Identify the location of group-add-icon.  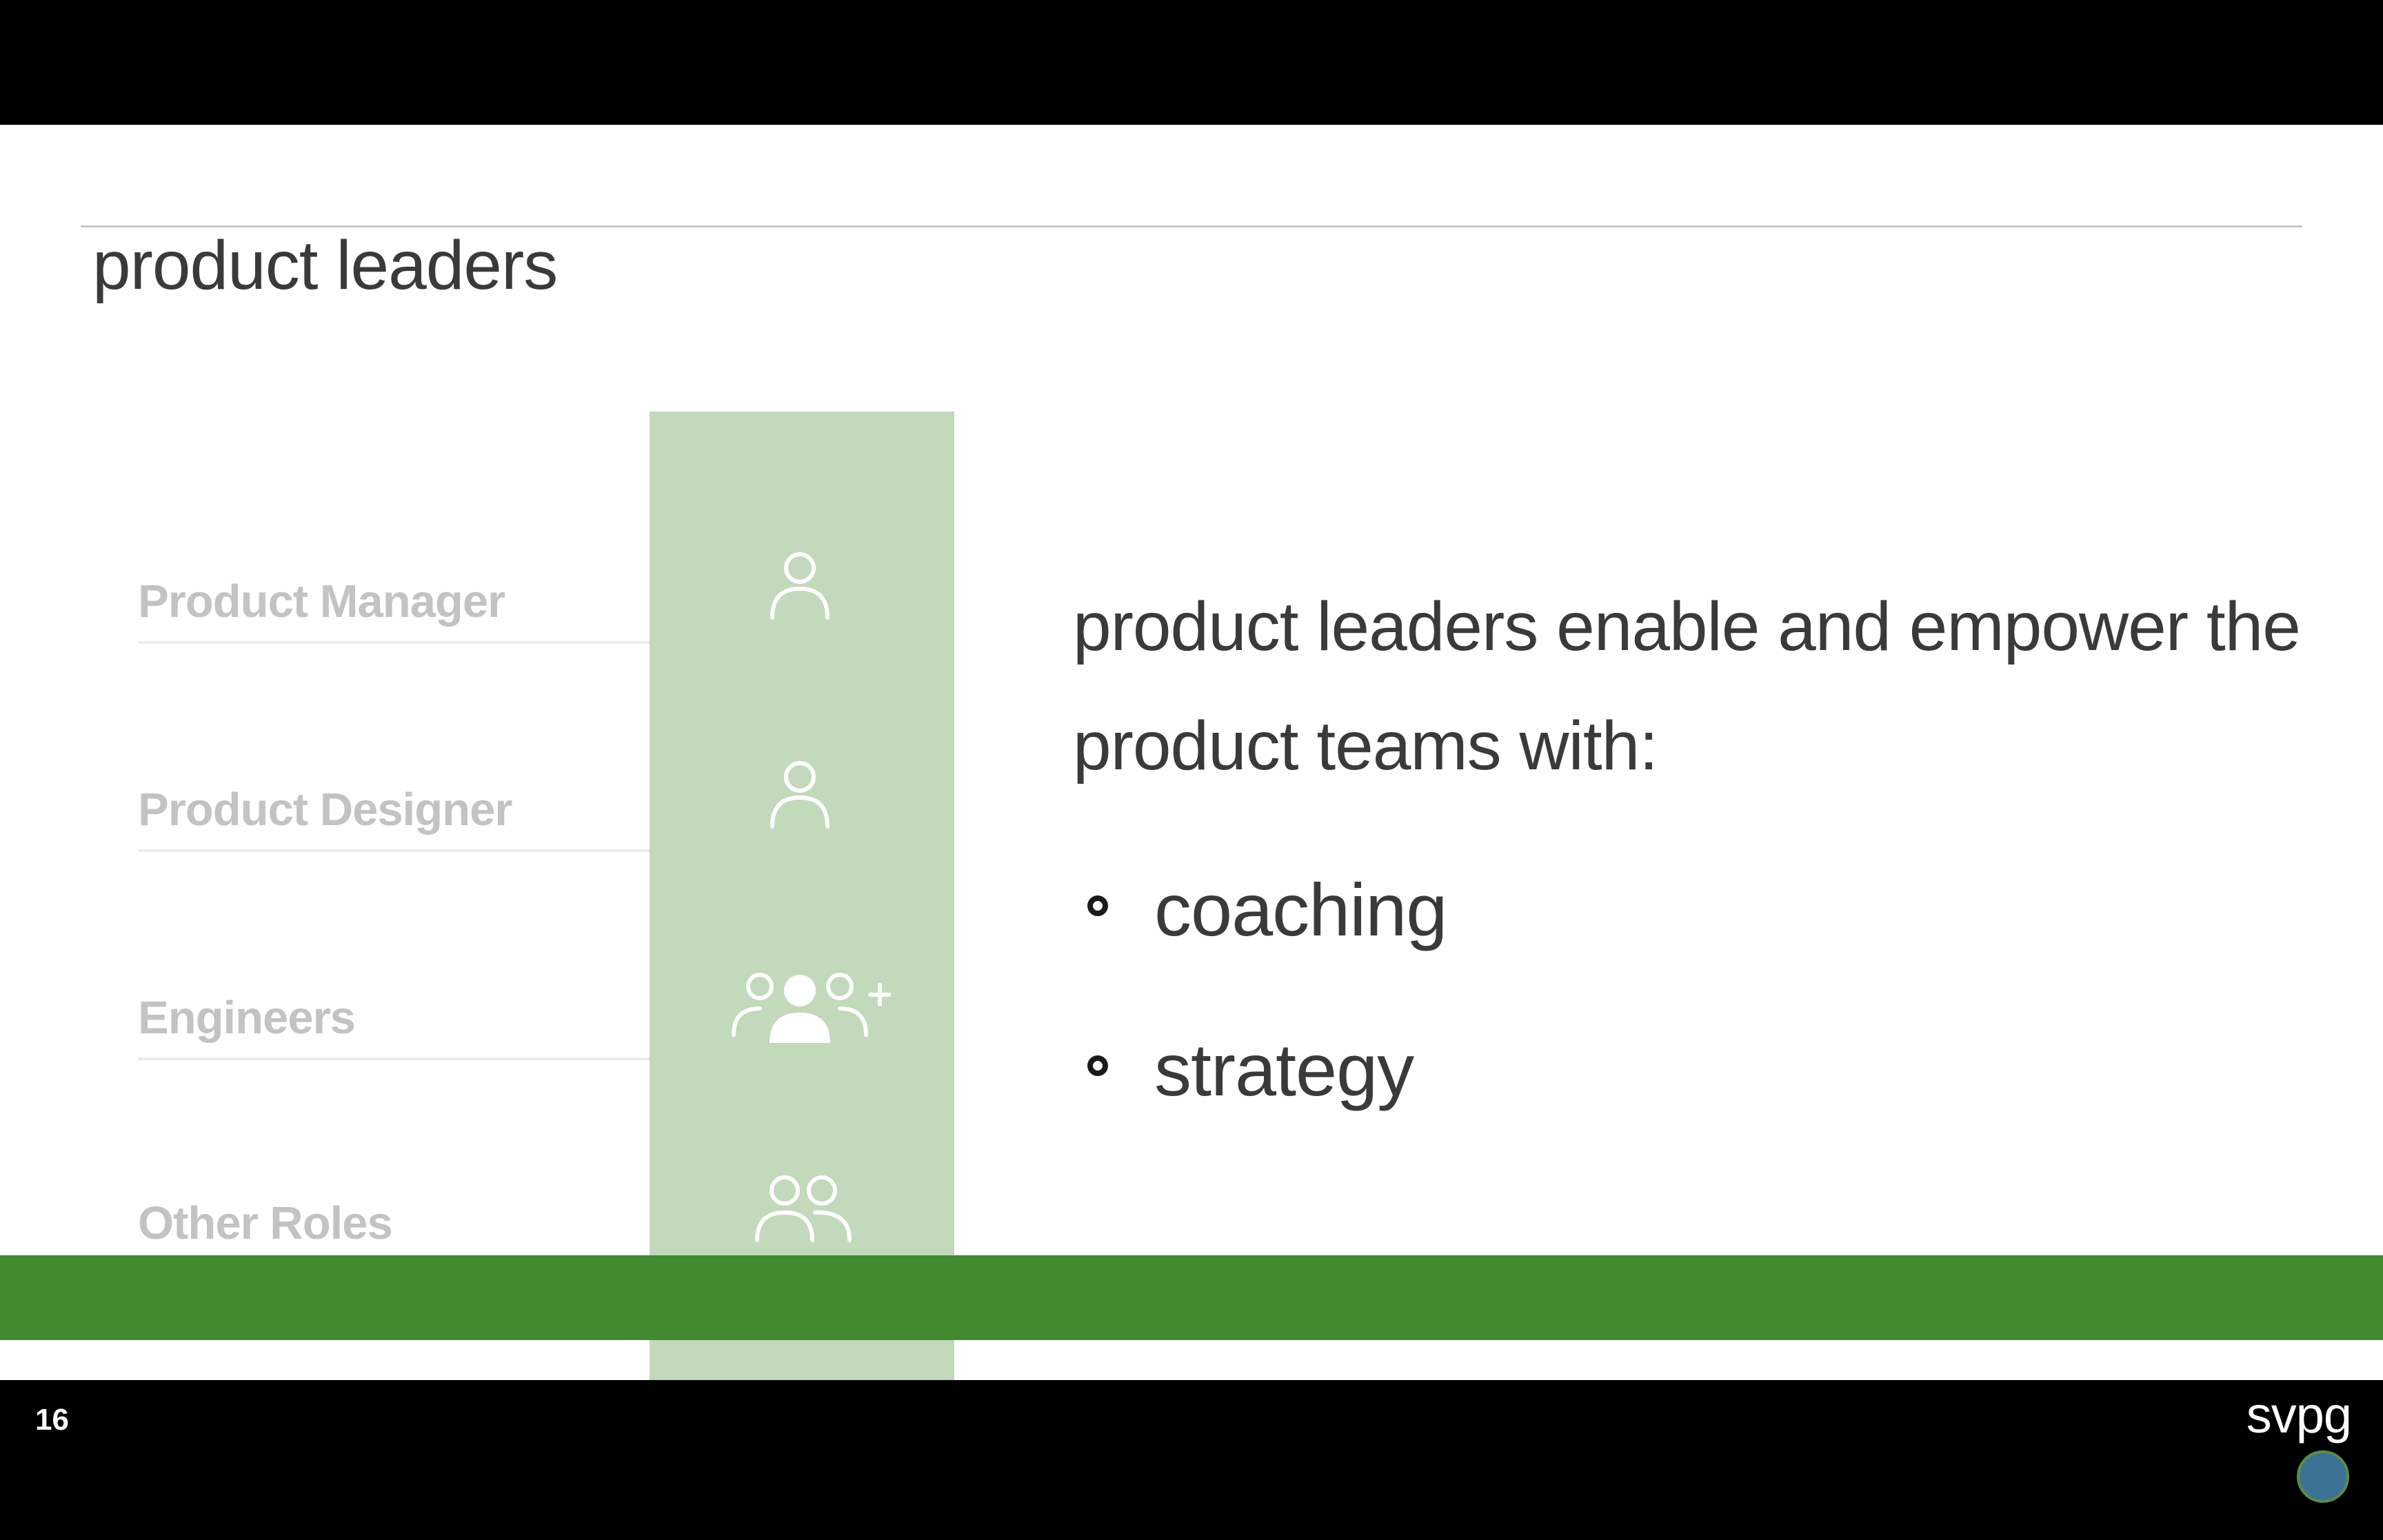
(811, 1008).